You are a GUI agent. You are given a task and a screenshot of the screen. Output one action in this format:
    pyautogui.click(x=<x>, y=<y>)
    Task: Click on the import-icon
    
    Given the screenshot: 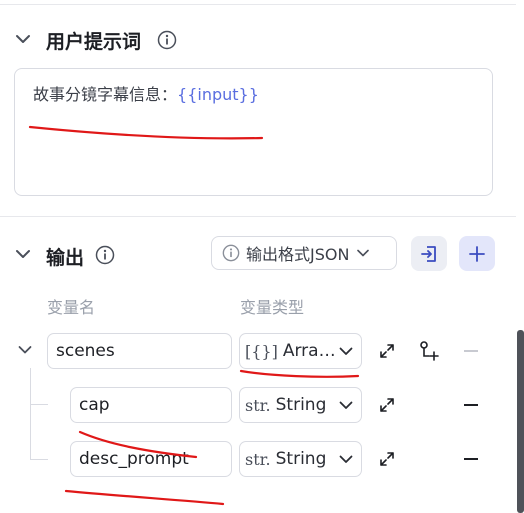 What is the action you would take?
    pyautogui.click(x=428, y=253)
    